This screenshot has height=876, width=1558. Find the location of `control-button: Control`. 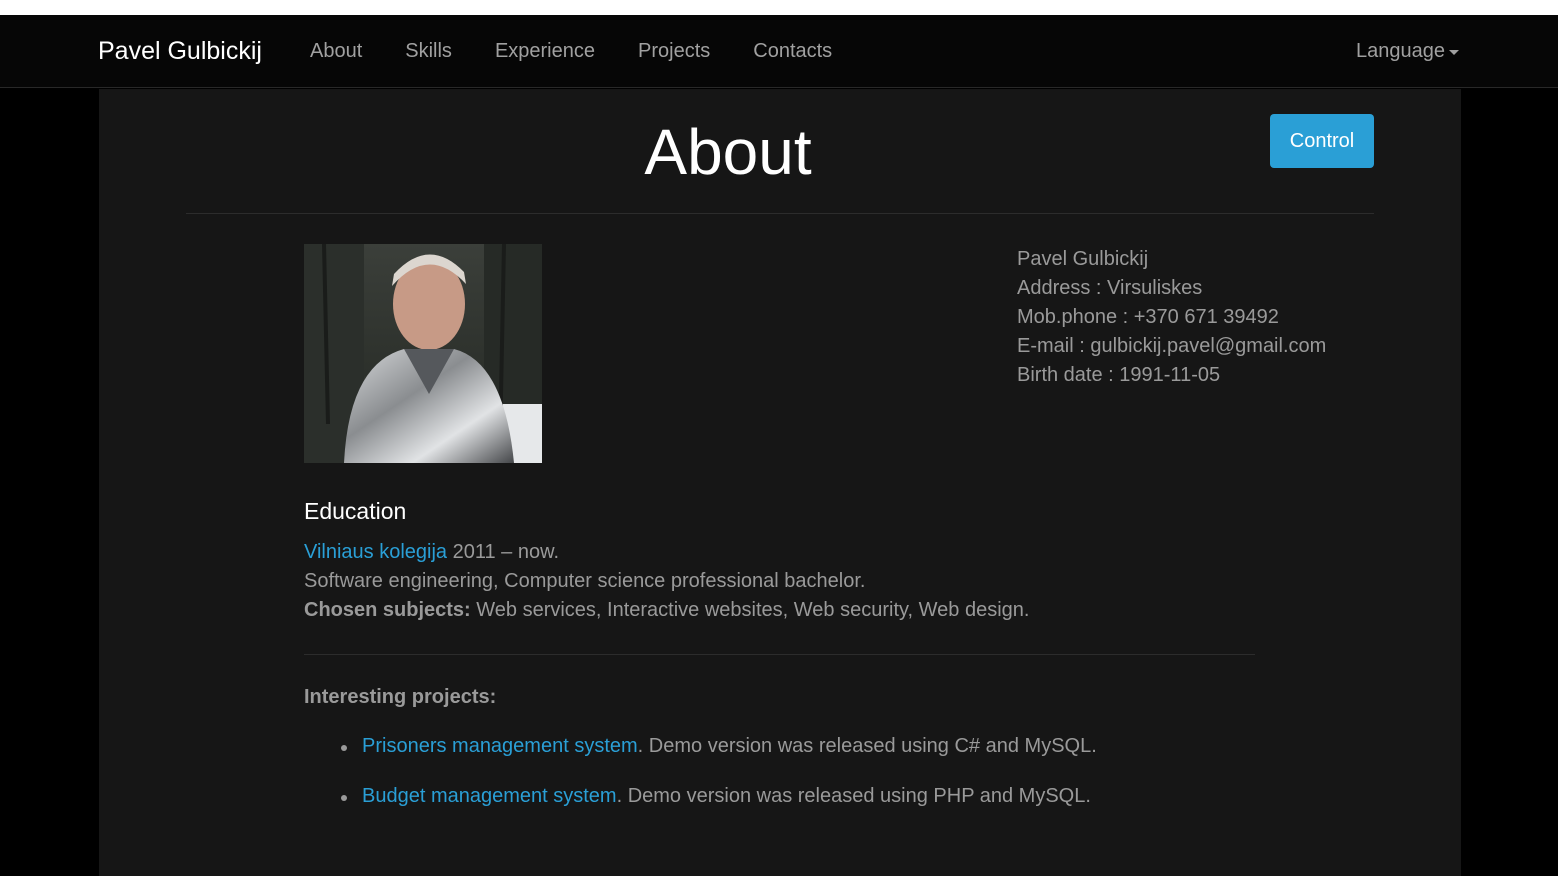

control-button: Control is located at coordinates (1322, 141).